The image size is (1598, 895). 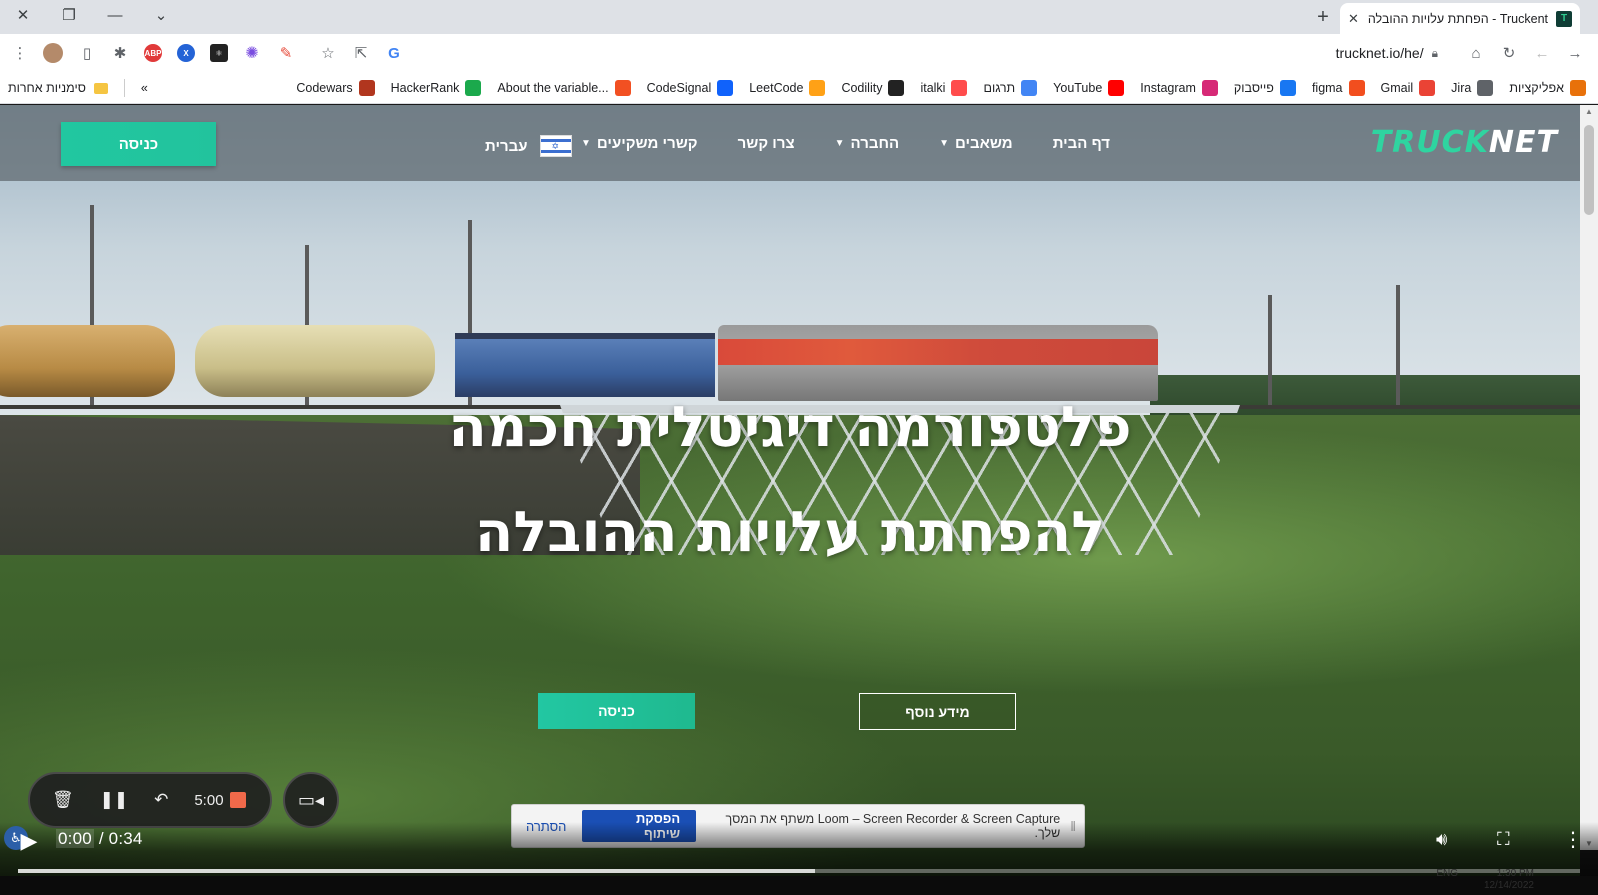 I want to click on active-tab: T Truckent - הפחתת עלויות ההובלה ✕, so click(x=1460, y=18).